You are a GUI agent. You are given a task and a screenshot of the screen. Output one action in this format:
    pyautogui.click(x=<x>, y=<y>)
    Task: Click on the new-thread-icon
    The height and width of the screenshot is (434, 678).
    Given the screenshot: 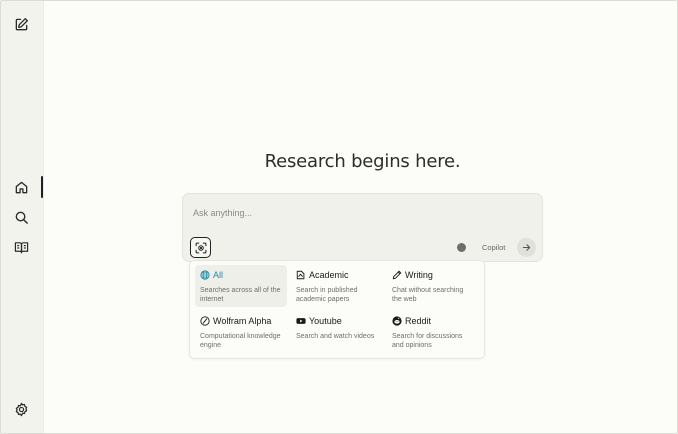 What is the action you would take?
    pyautogui.click(x=21, y=24)
    